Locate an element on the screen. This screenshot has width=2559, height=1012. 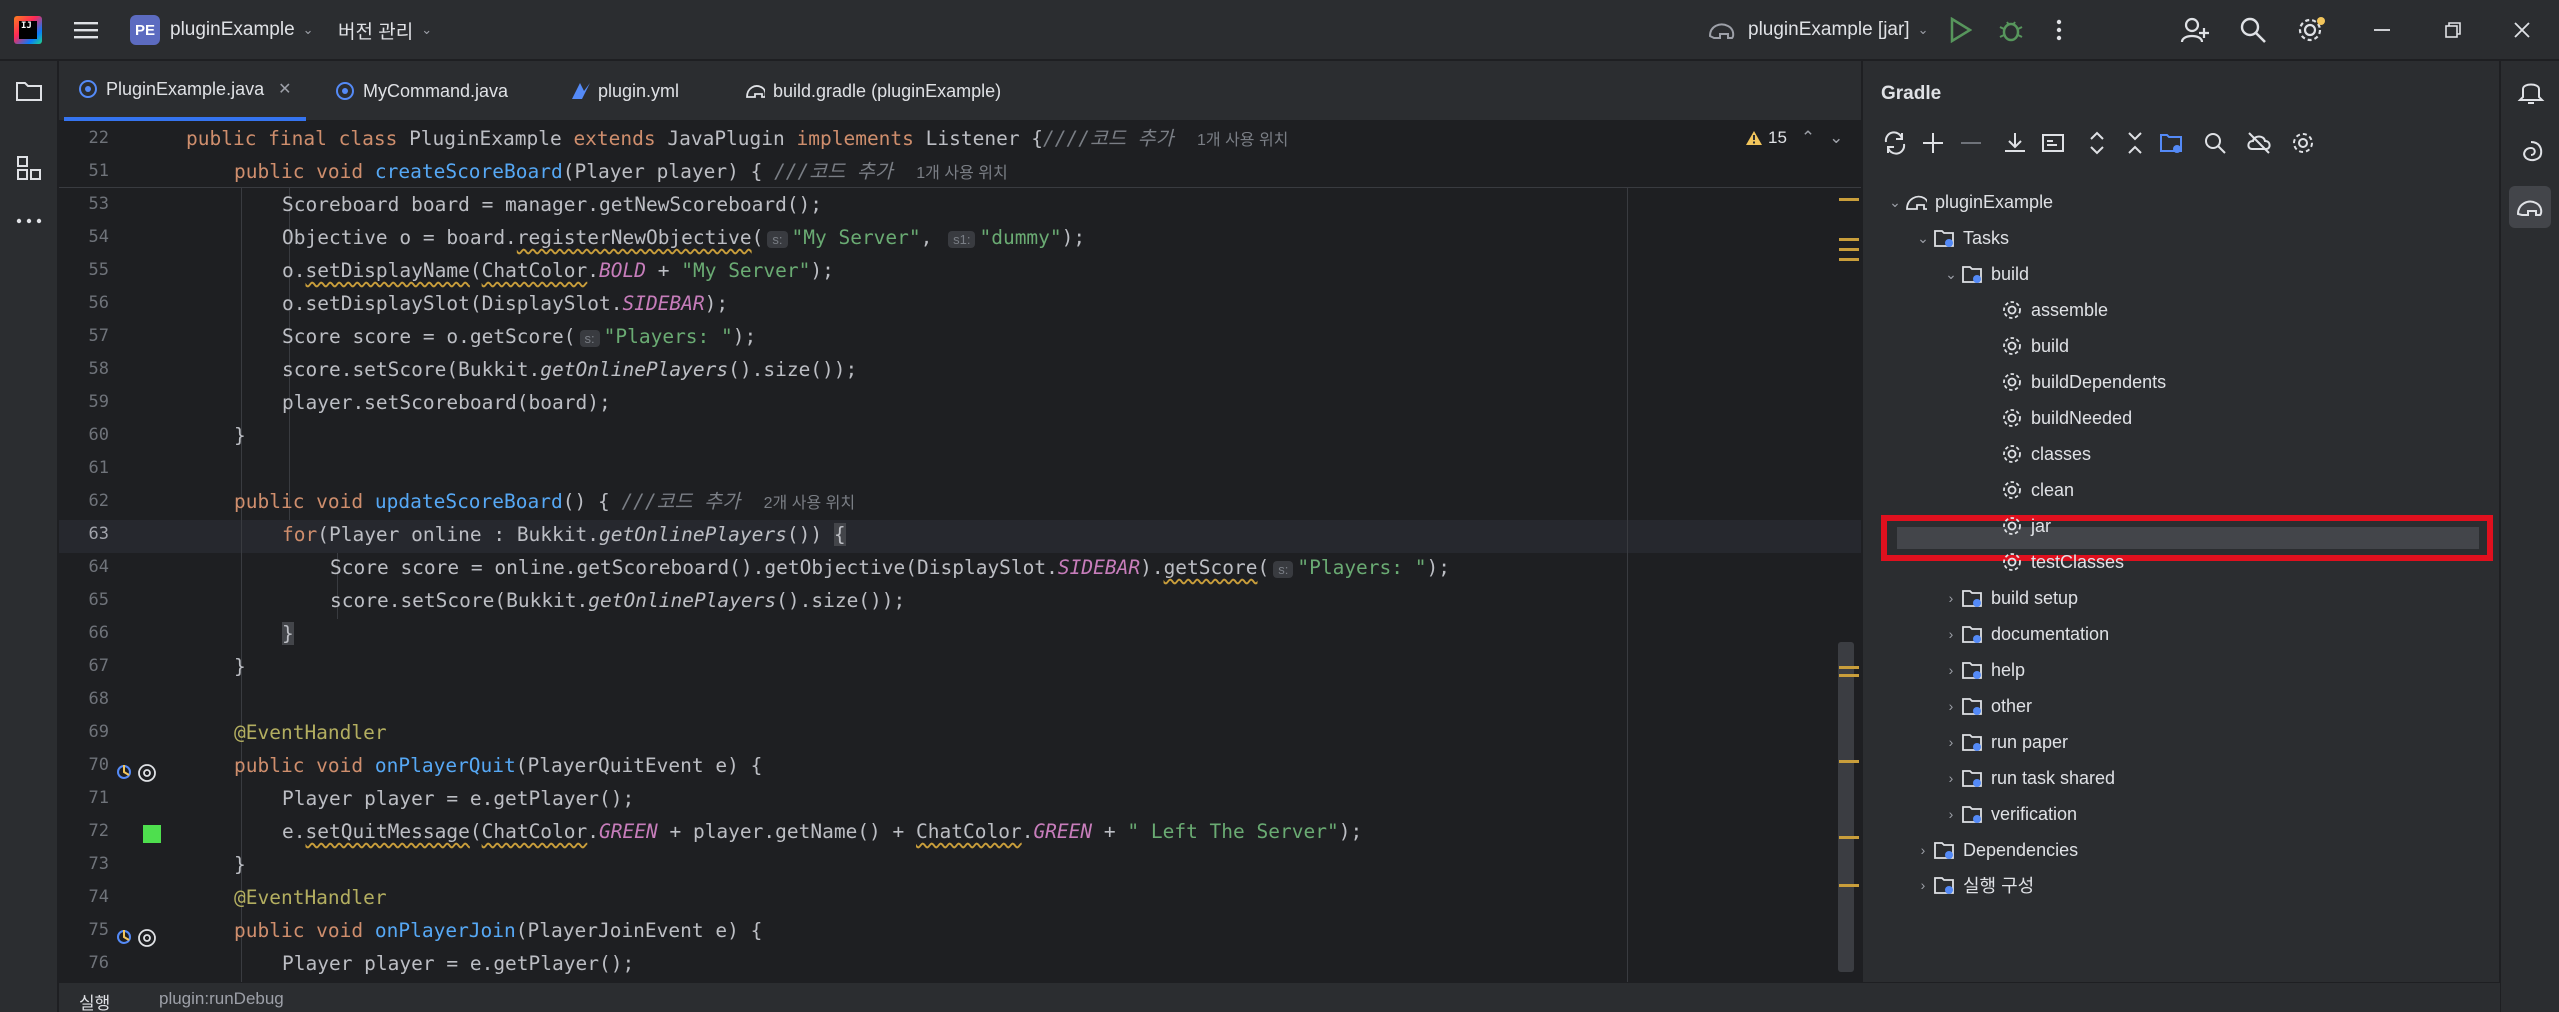
warning-indicator: 15 ⌃ ⌄ is located at coordinates (1794, 138).